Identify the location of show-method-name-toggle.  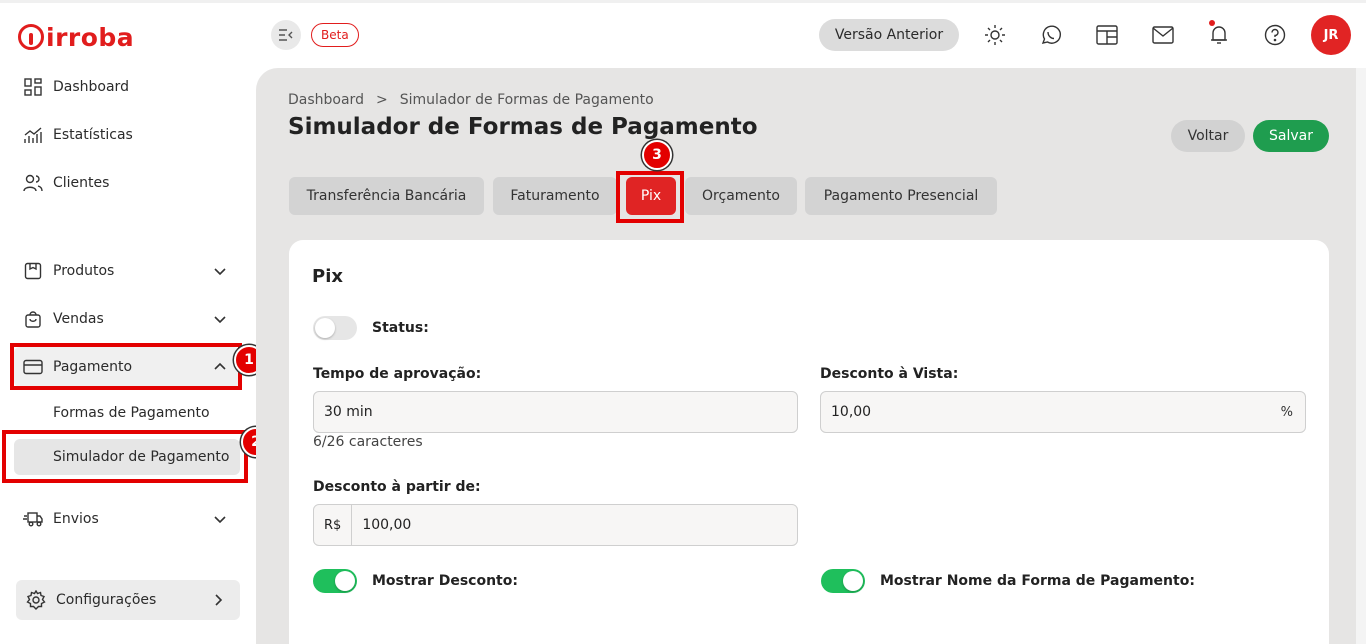
(843, 581).